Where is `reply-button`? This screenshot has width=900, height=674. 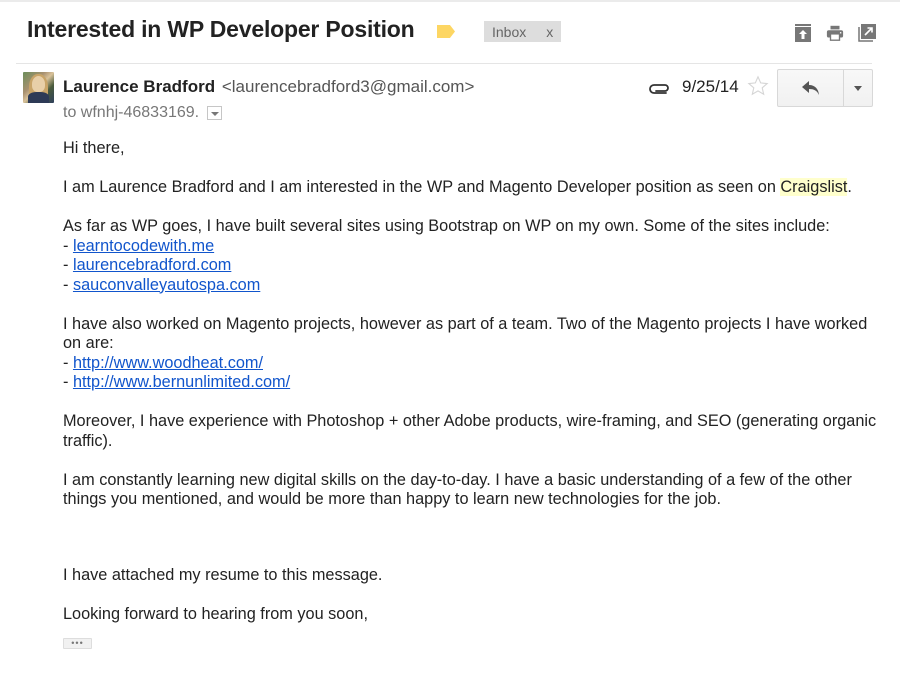 reply-button is located at coordinates (811, 88).